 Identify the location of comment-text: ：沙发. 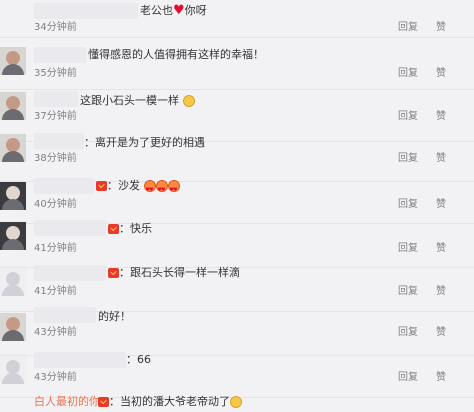
(138, 188).